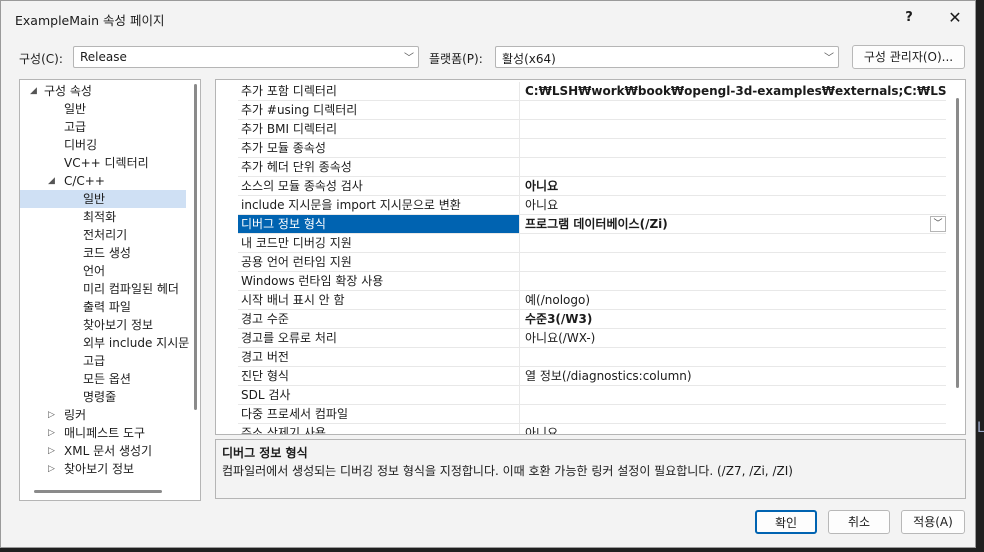 This screenshot has width=984, height=552. I want to click on configuration-dropdown: Release ﹀, so click(246, 57).